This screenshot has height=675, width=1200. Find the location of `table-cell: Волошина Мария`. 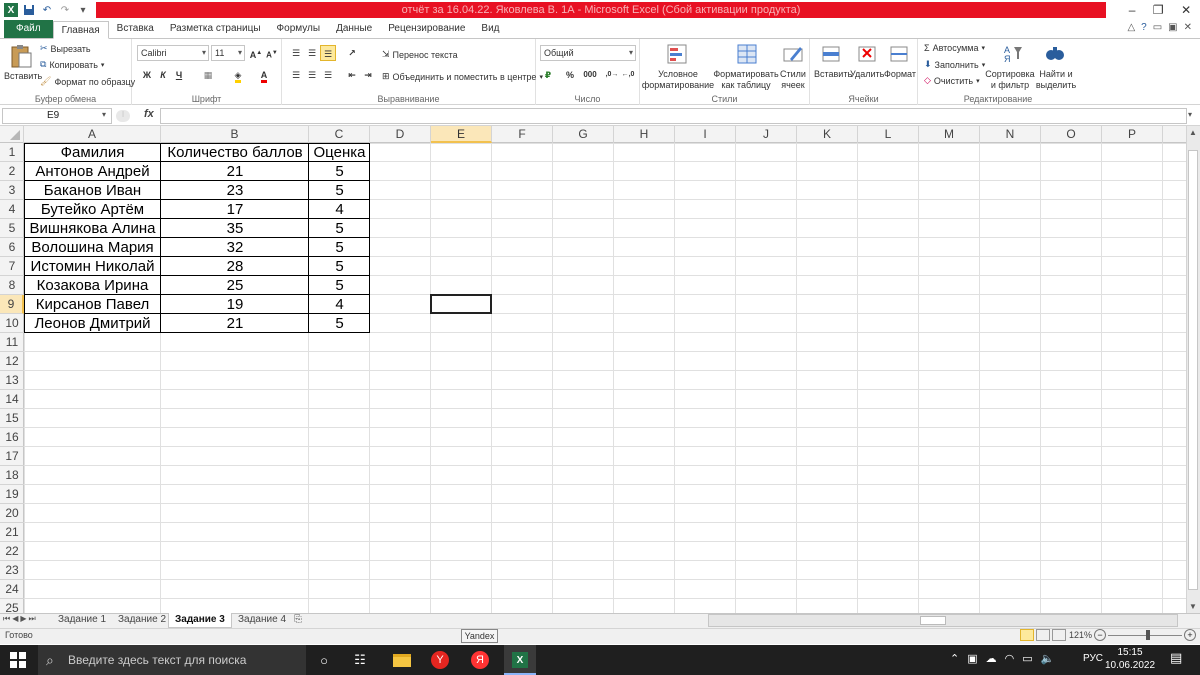

table-cell: Волошина Мария is located at coordinates (92, 247).